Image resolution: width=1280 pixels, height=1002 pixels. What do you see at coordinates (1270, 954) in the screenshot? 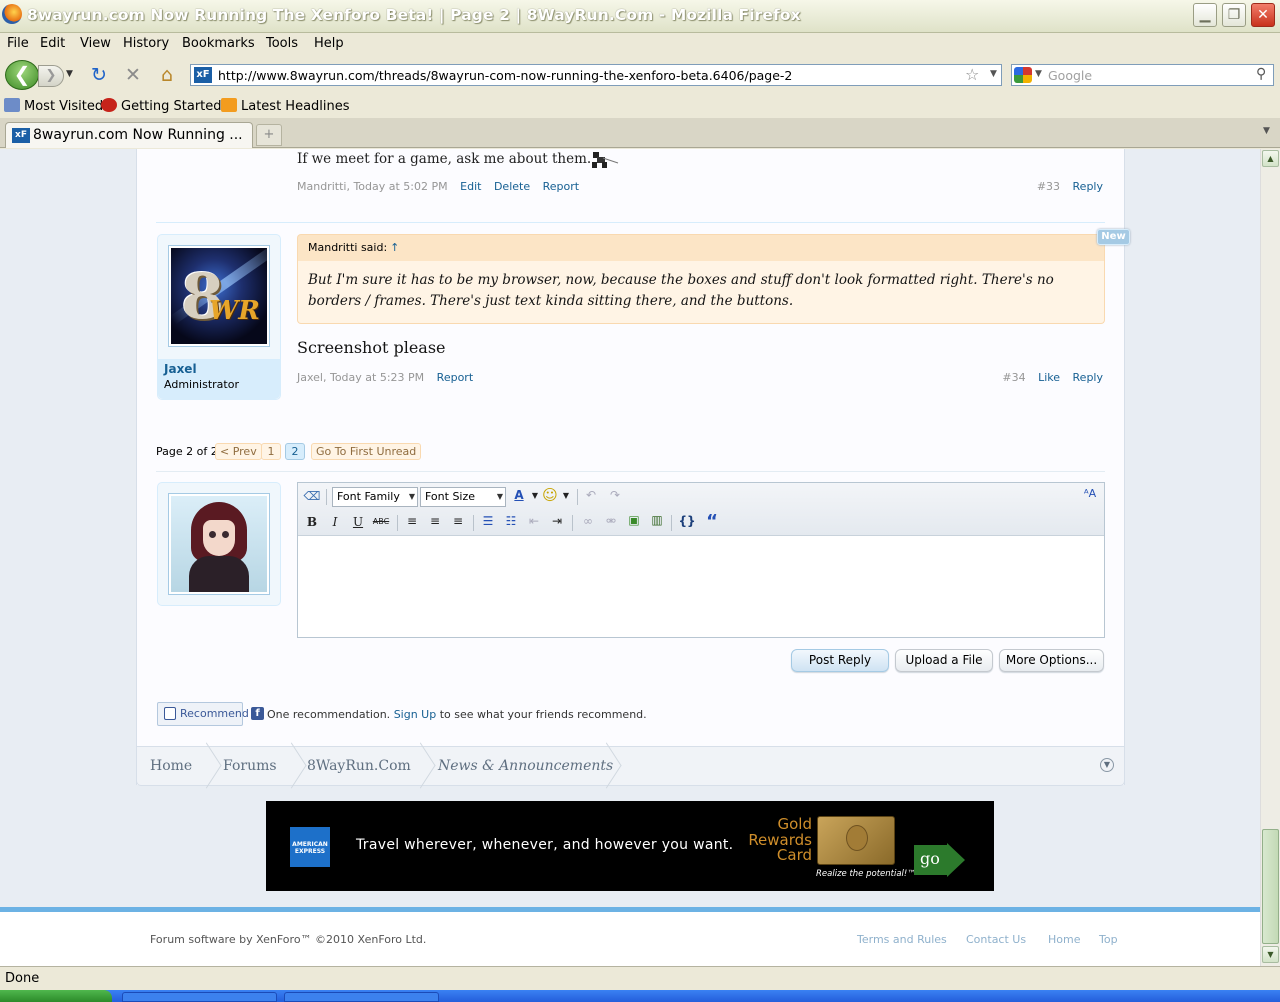
I see `scroll-down-icon: ▼` at bounding box center [1270, 954].